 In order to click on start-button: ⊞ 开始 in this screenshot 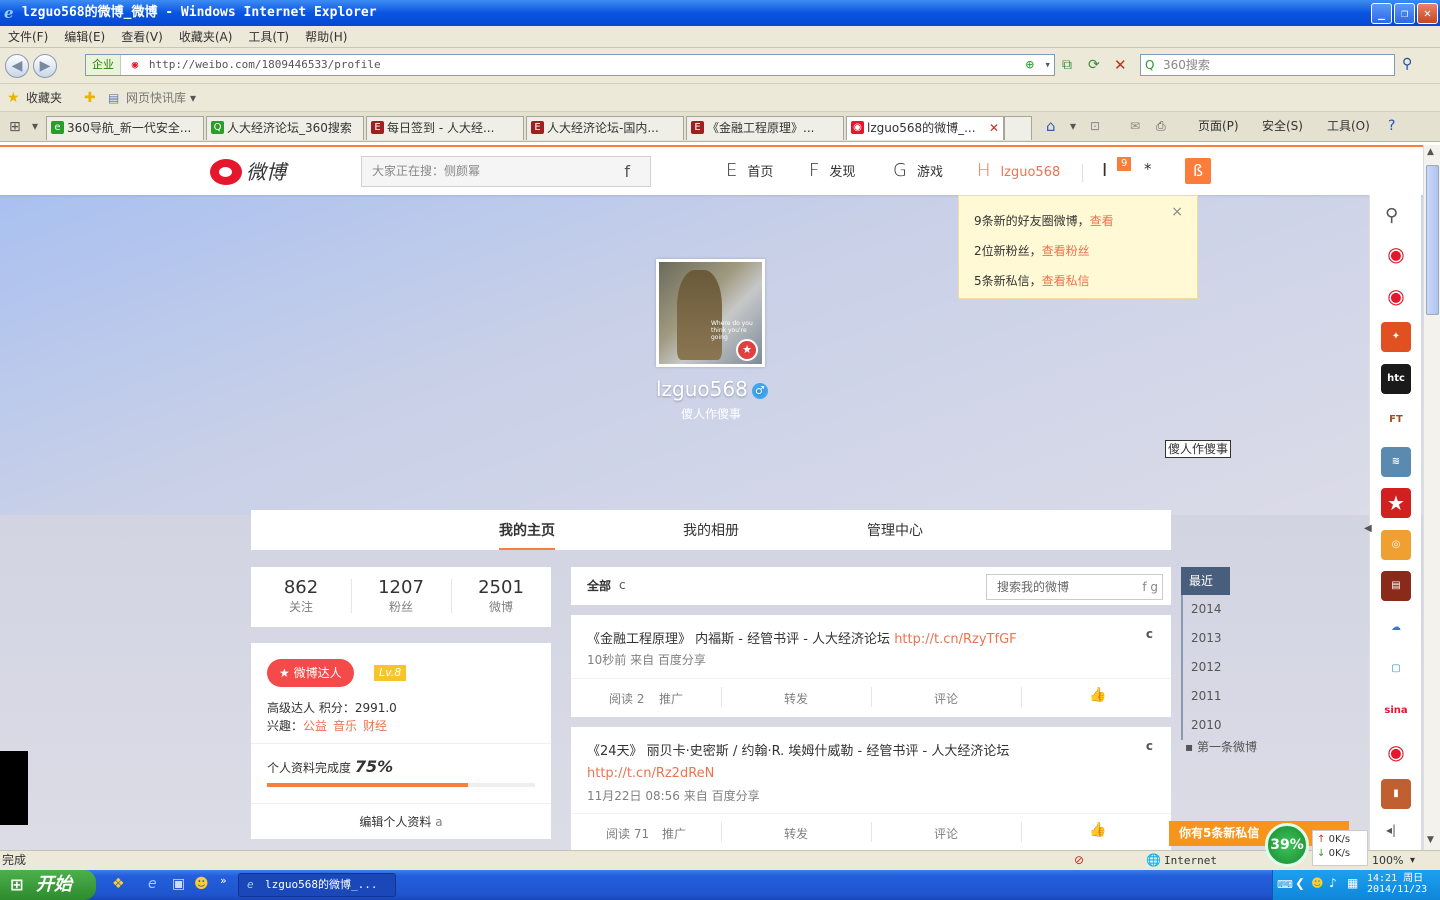, I will do `click(48, 885)`.